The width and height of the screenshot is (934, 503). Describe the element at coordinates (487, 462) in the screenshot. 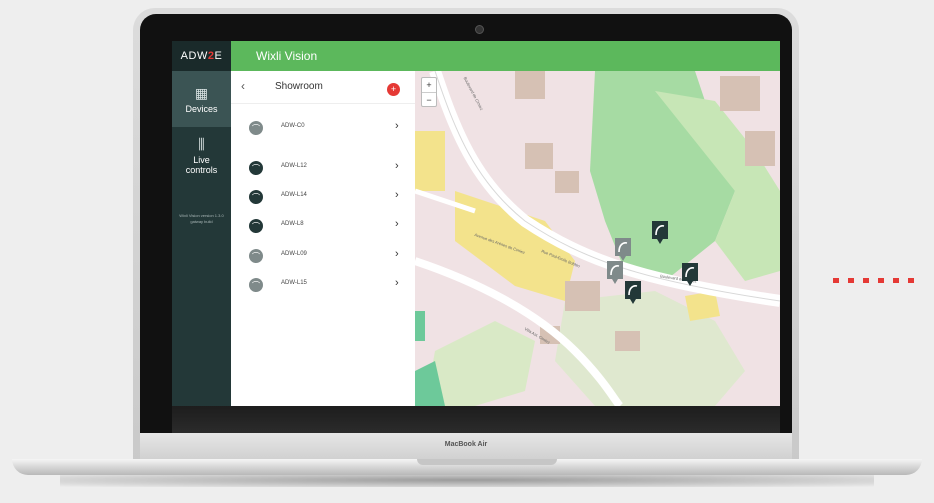

I see `laptop-notch` at that location.